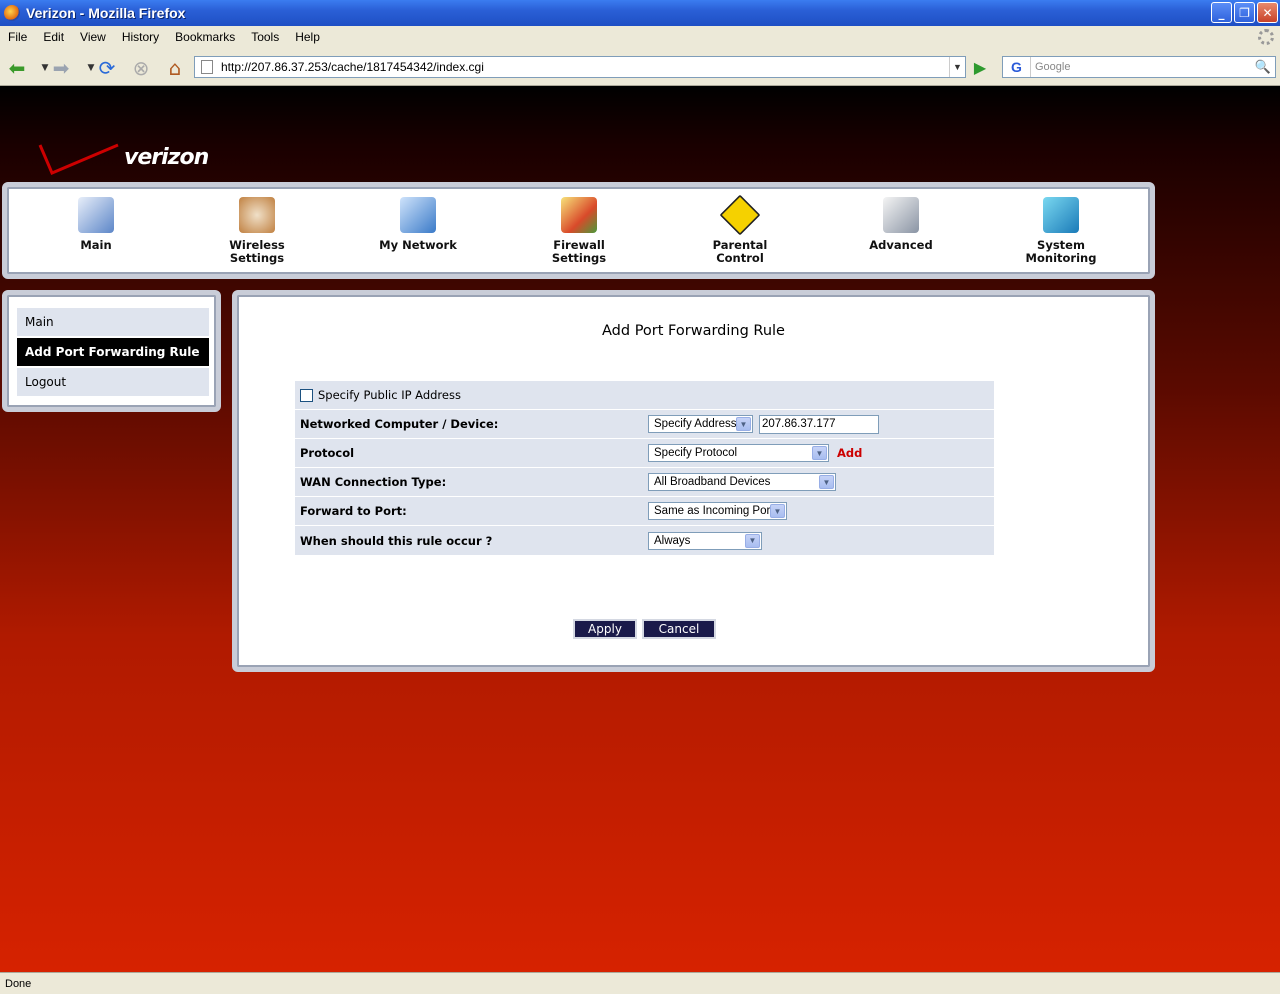  I want to click on form-row-schedule: When should this rule occur ? Always ▼, so click(644, 540).